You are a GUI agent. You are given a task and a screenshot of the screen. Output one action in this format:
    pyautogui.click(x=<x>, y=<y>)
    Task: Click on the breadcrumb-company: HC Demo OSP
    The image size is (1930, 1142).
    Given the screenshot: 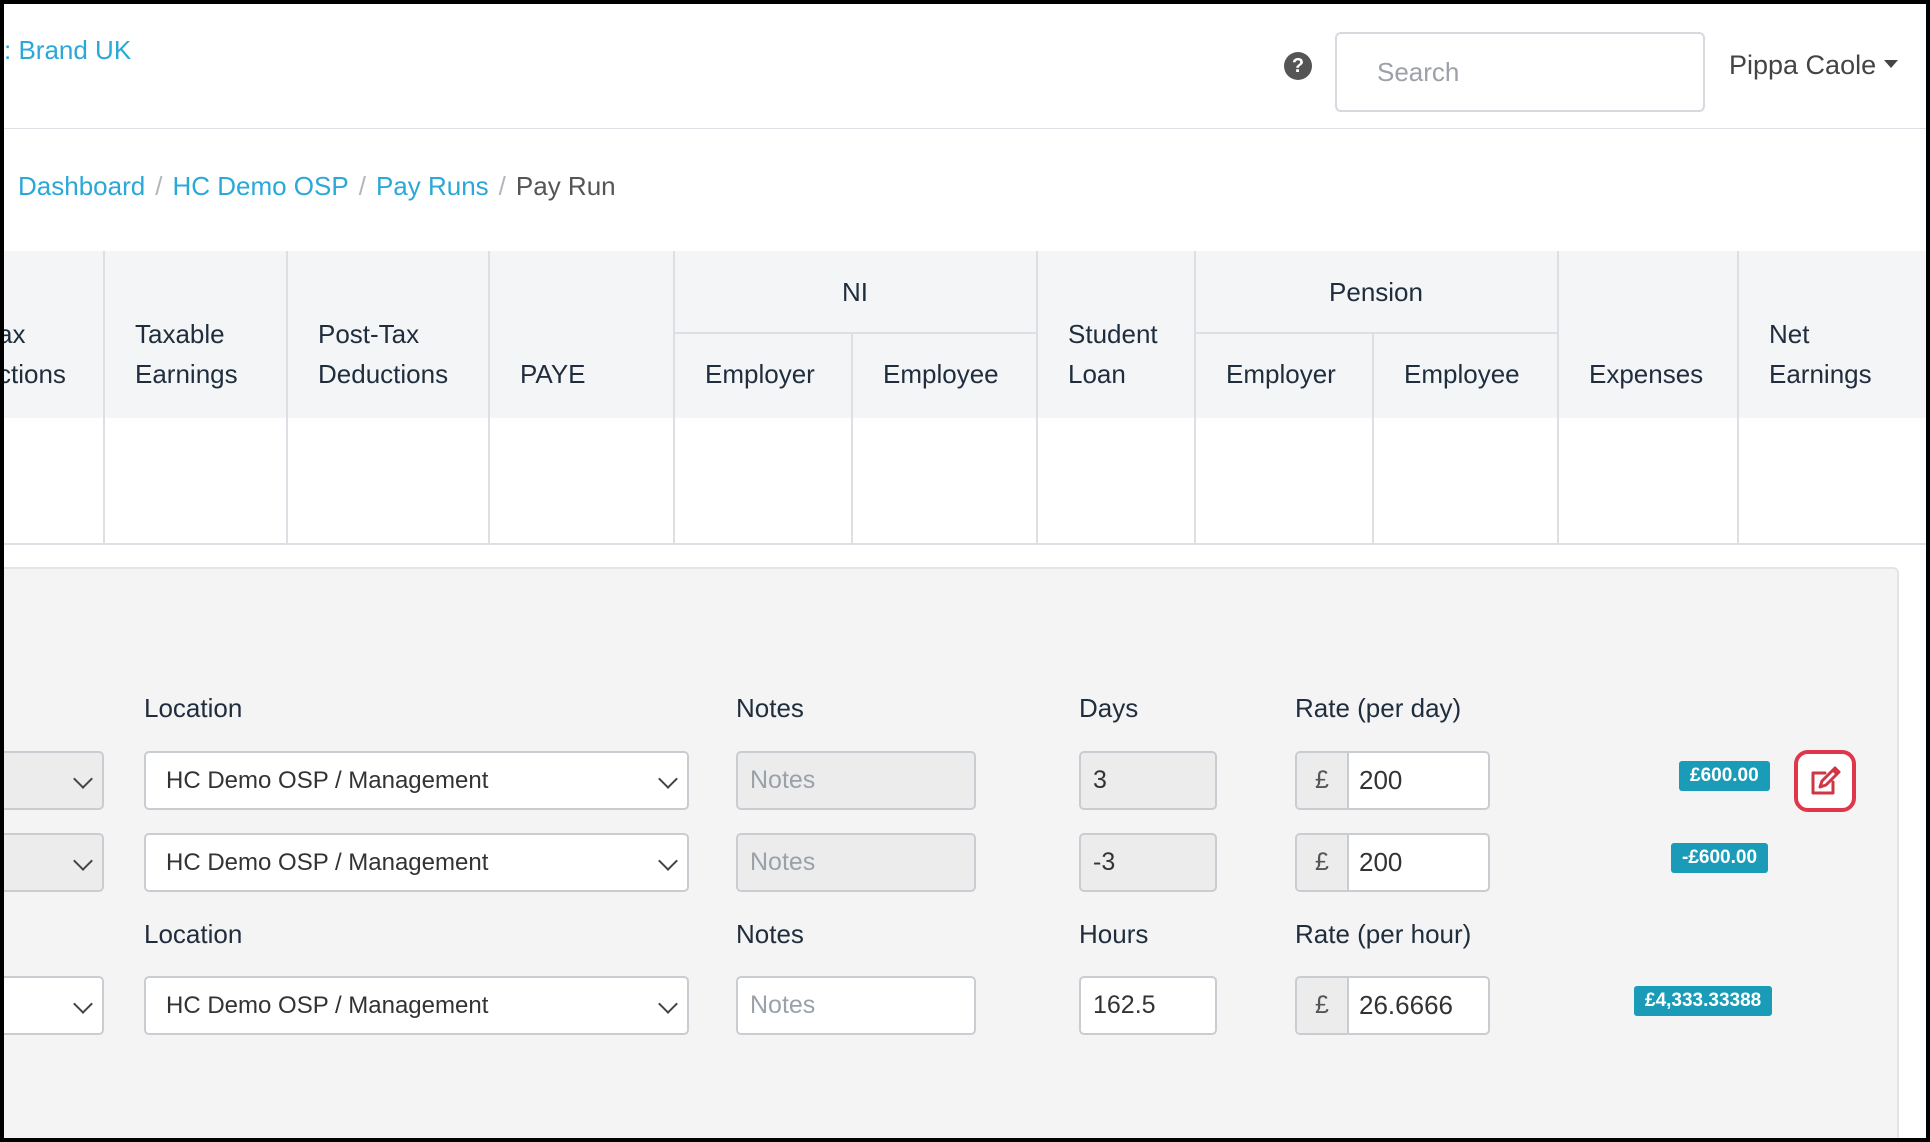 What is the action you would take?
    pyautogui.click(x=260, y=186)
    